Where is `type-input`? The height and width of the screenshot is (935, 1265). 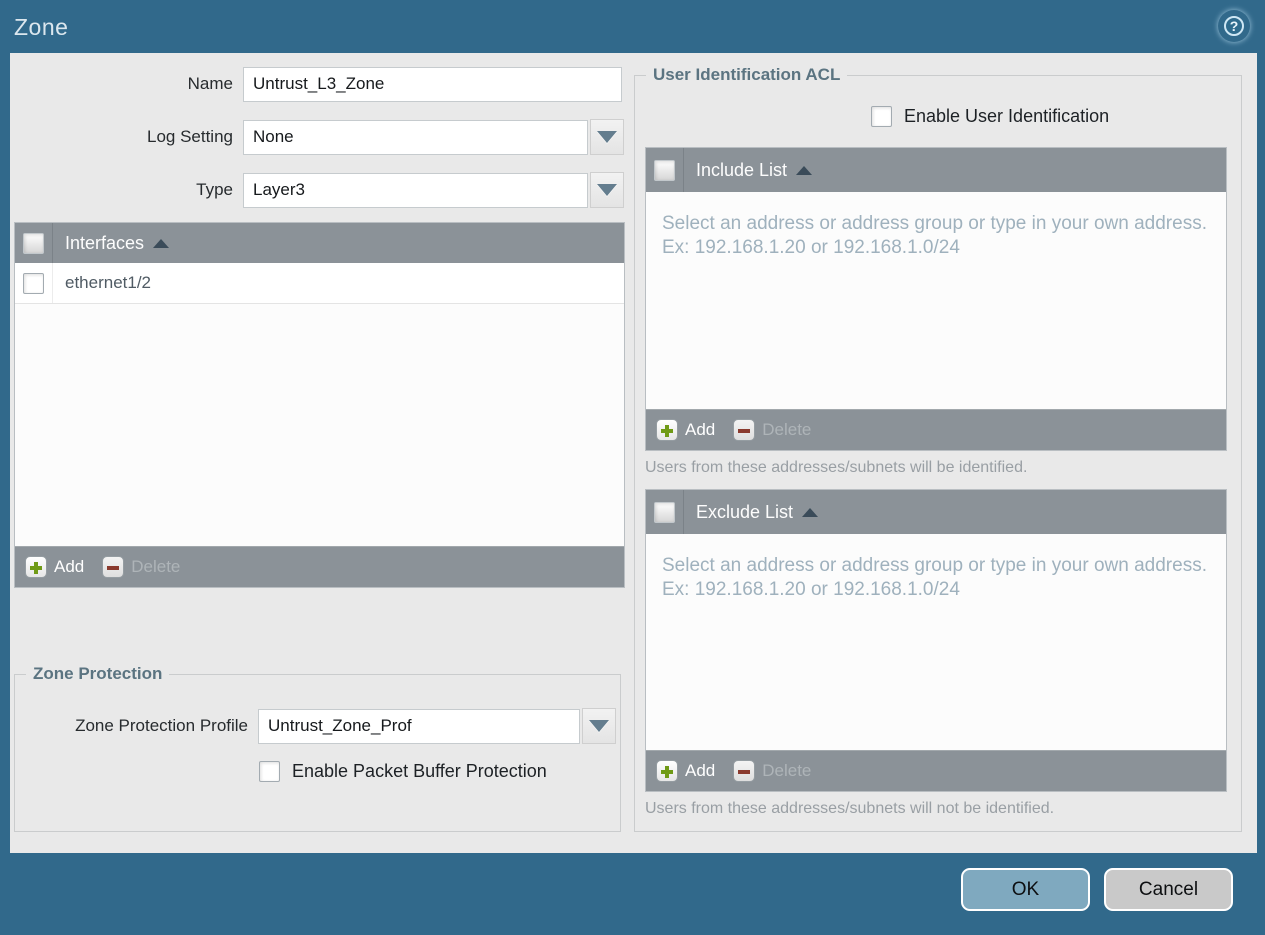
type-input is located at coordinates (415, 190).